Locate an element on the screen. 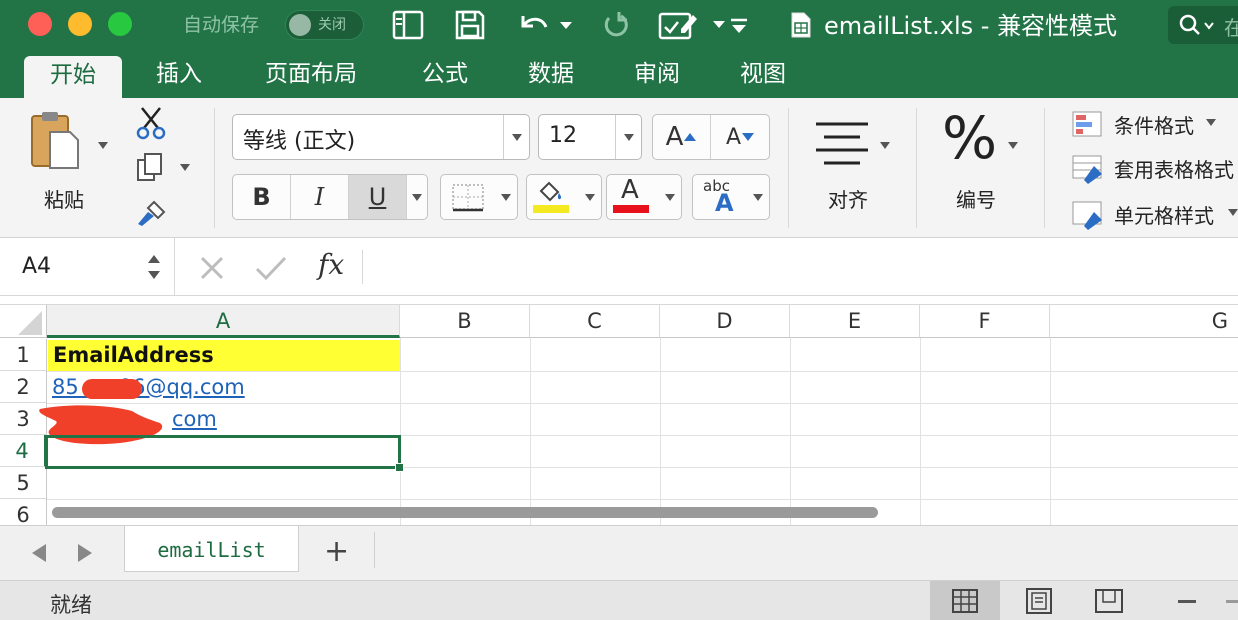 The height and width of the screenshot is (620, 1238). column-header-d: D is located at coordinates (725, 321).